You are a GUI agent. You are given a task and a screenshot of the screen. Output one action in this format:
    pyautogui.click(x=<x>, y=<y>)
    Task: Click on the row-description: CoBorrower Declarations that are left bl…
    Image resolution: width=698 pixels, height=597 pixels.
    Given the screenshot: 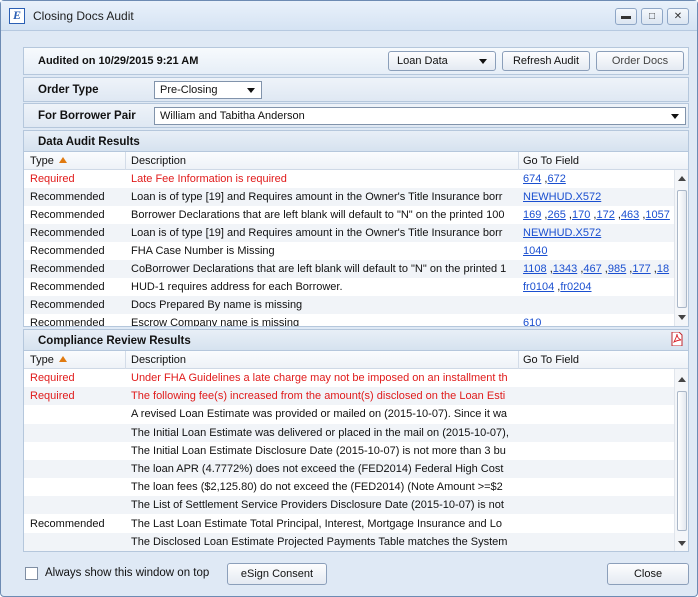 What is the action you would take?
    pyautogui.click(x=319, y=269)
    